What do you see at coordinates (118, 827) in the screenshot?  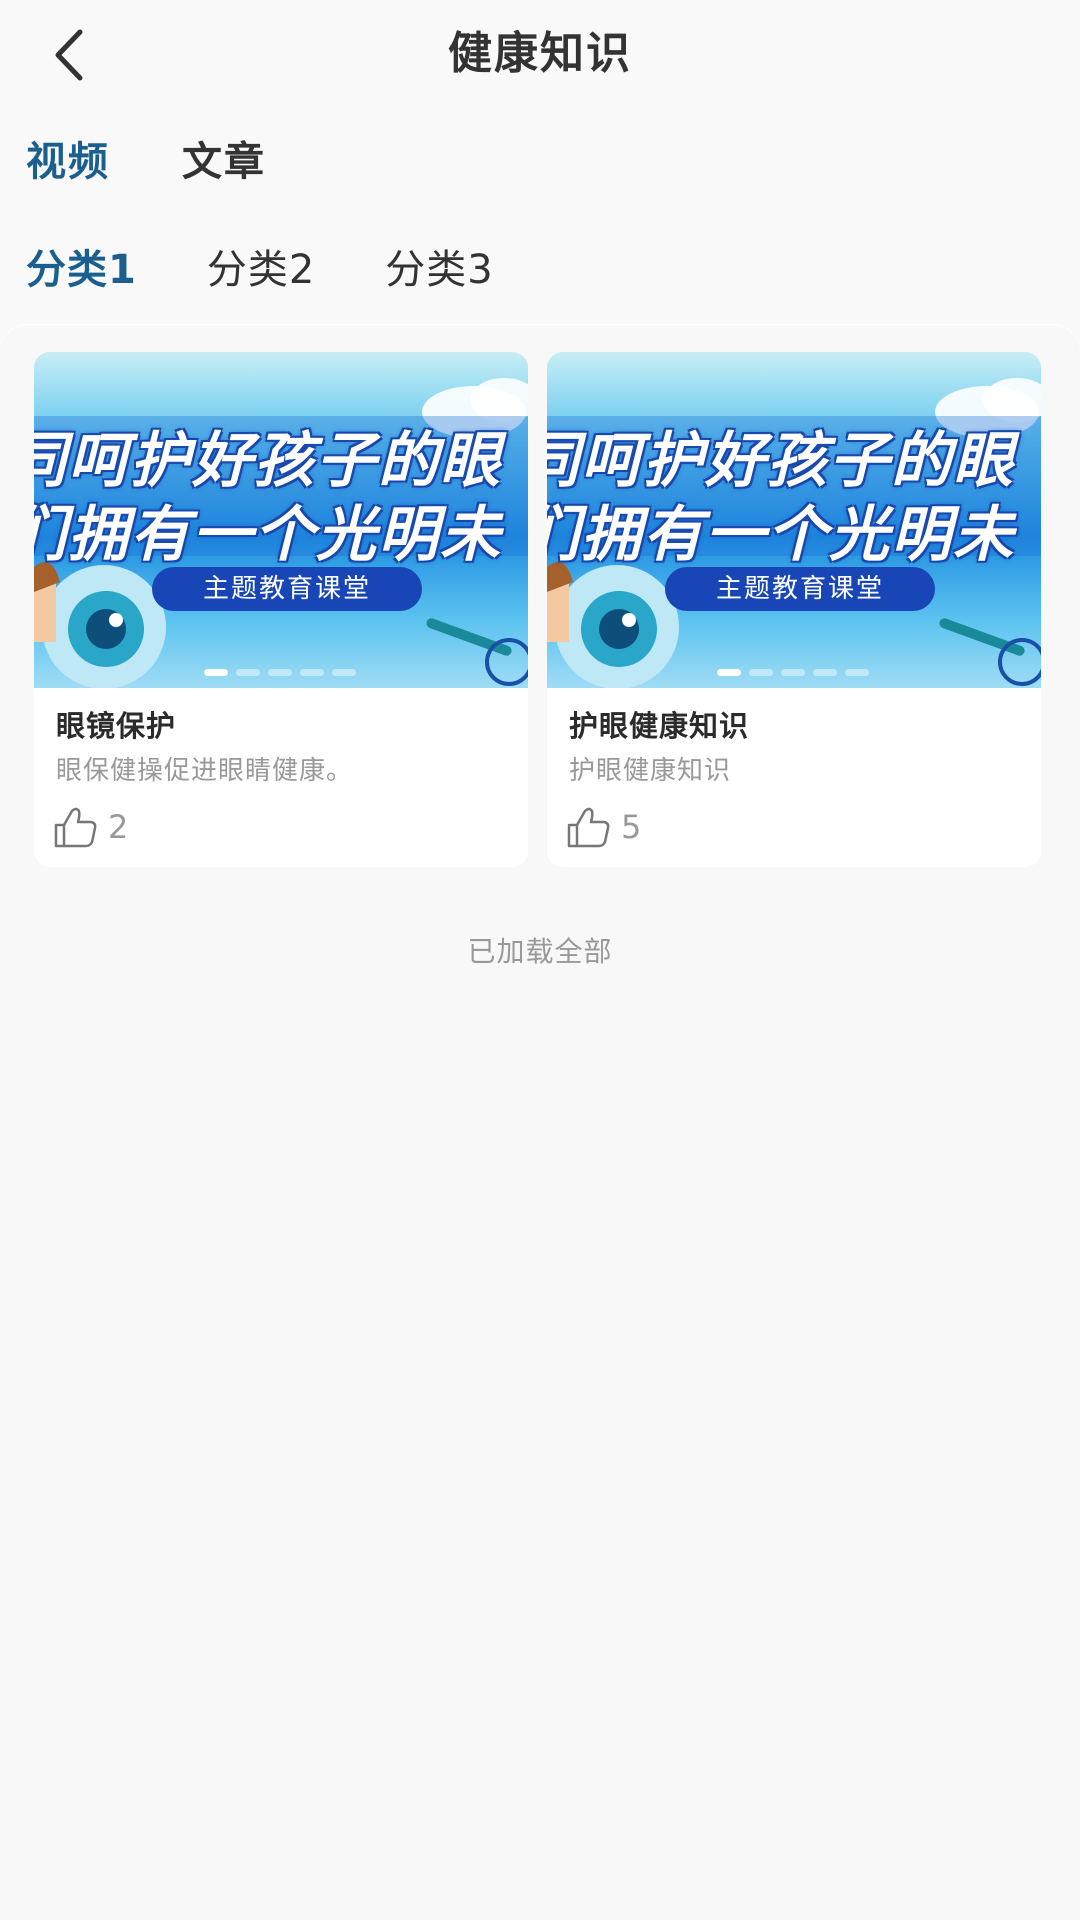 I see `like-count: 2` at bounding box center [118, 827].